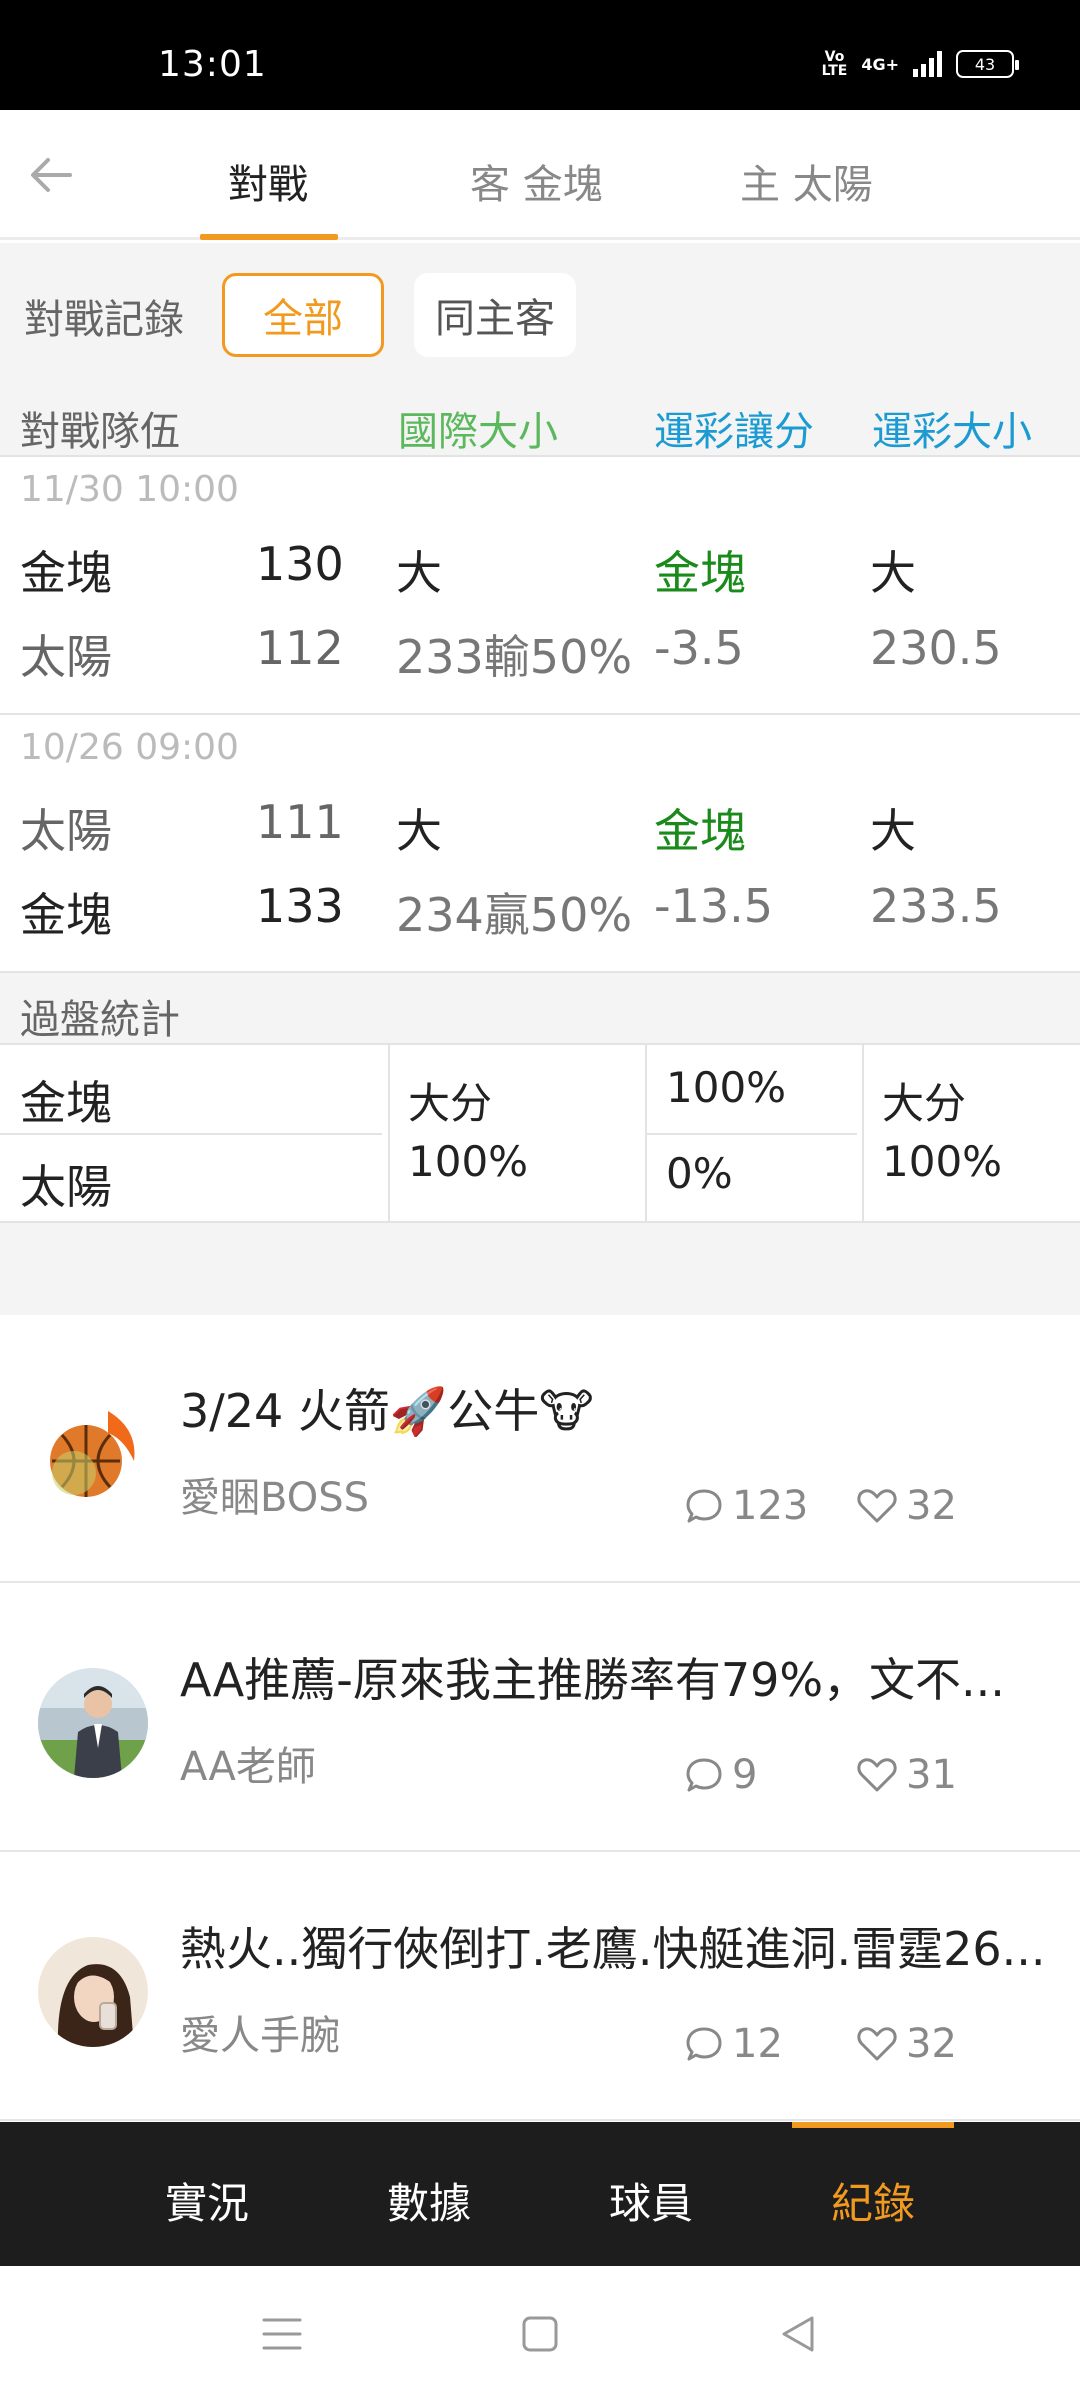 The image size is (1080, 2400). What do you see at coordinates (387, 1411) in the screenshot?
I see `post-title: 3/24 火箭🚀公牛🐮` at bounding box center [387, 1411].